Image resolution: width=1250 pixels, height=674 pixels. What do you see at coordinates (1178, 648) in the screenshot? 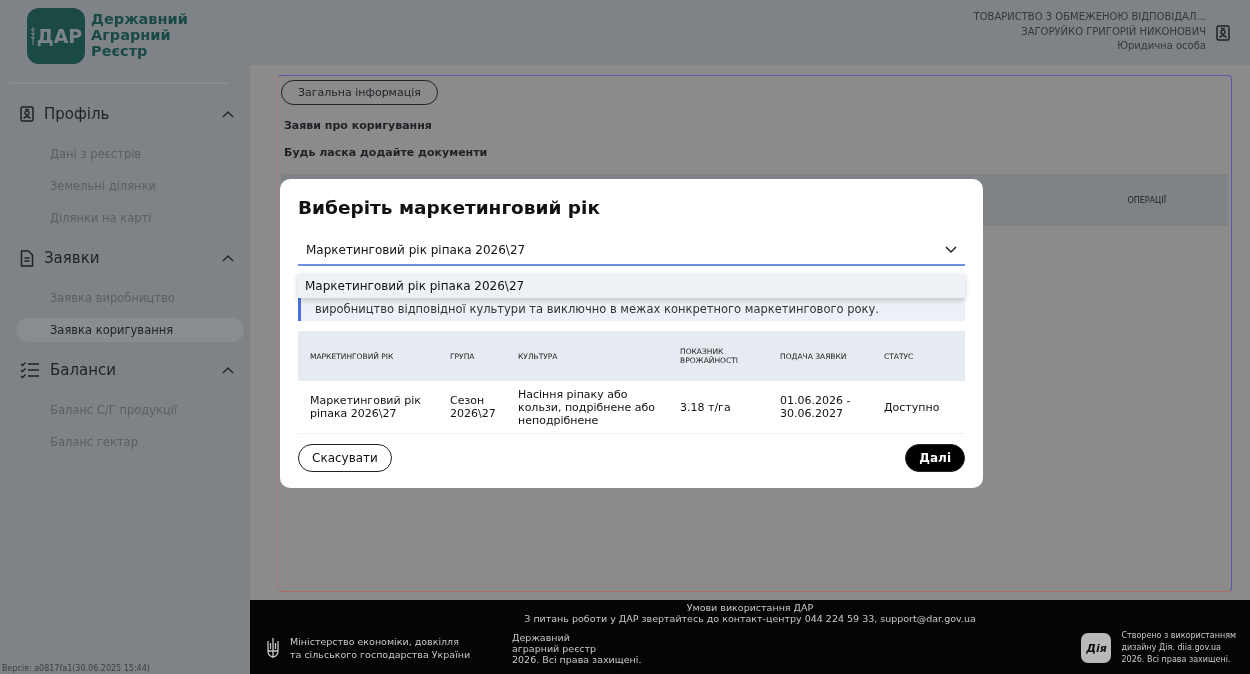
I see `credit-text: Створено з використанням дизайну Дія. diia.gov.ua 2026. Всі права захищені.` at bounding box center [1178, 648].